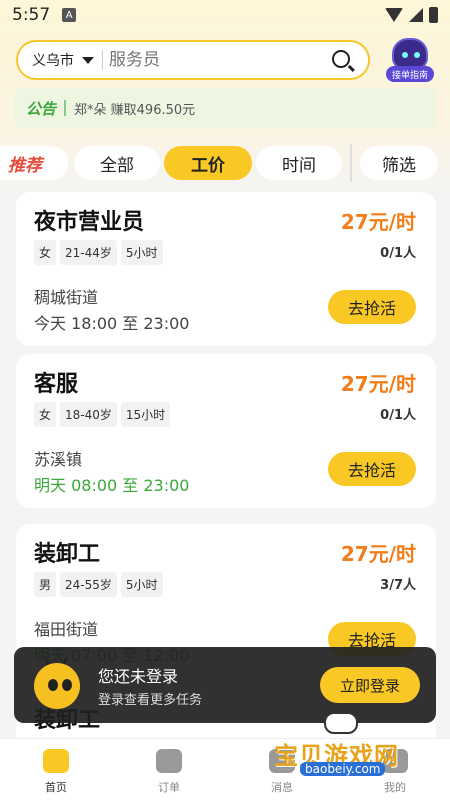 Image resolution: width=450 pixels, height=800 pixels. I want to click on announcement-tag: 公告, so click(41, 108).